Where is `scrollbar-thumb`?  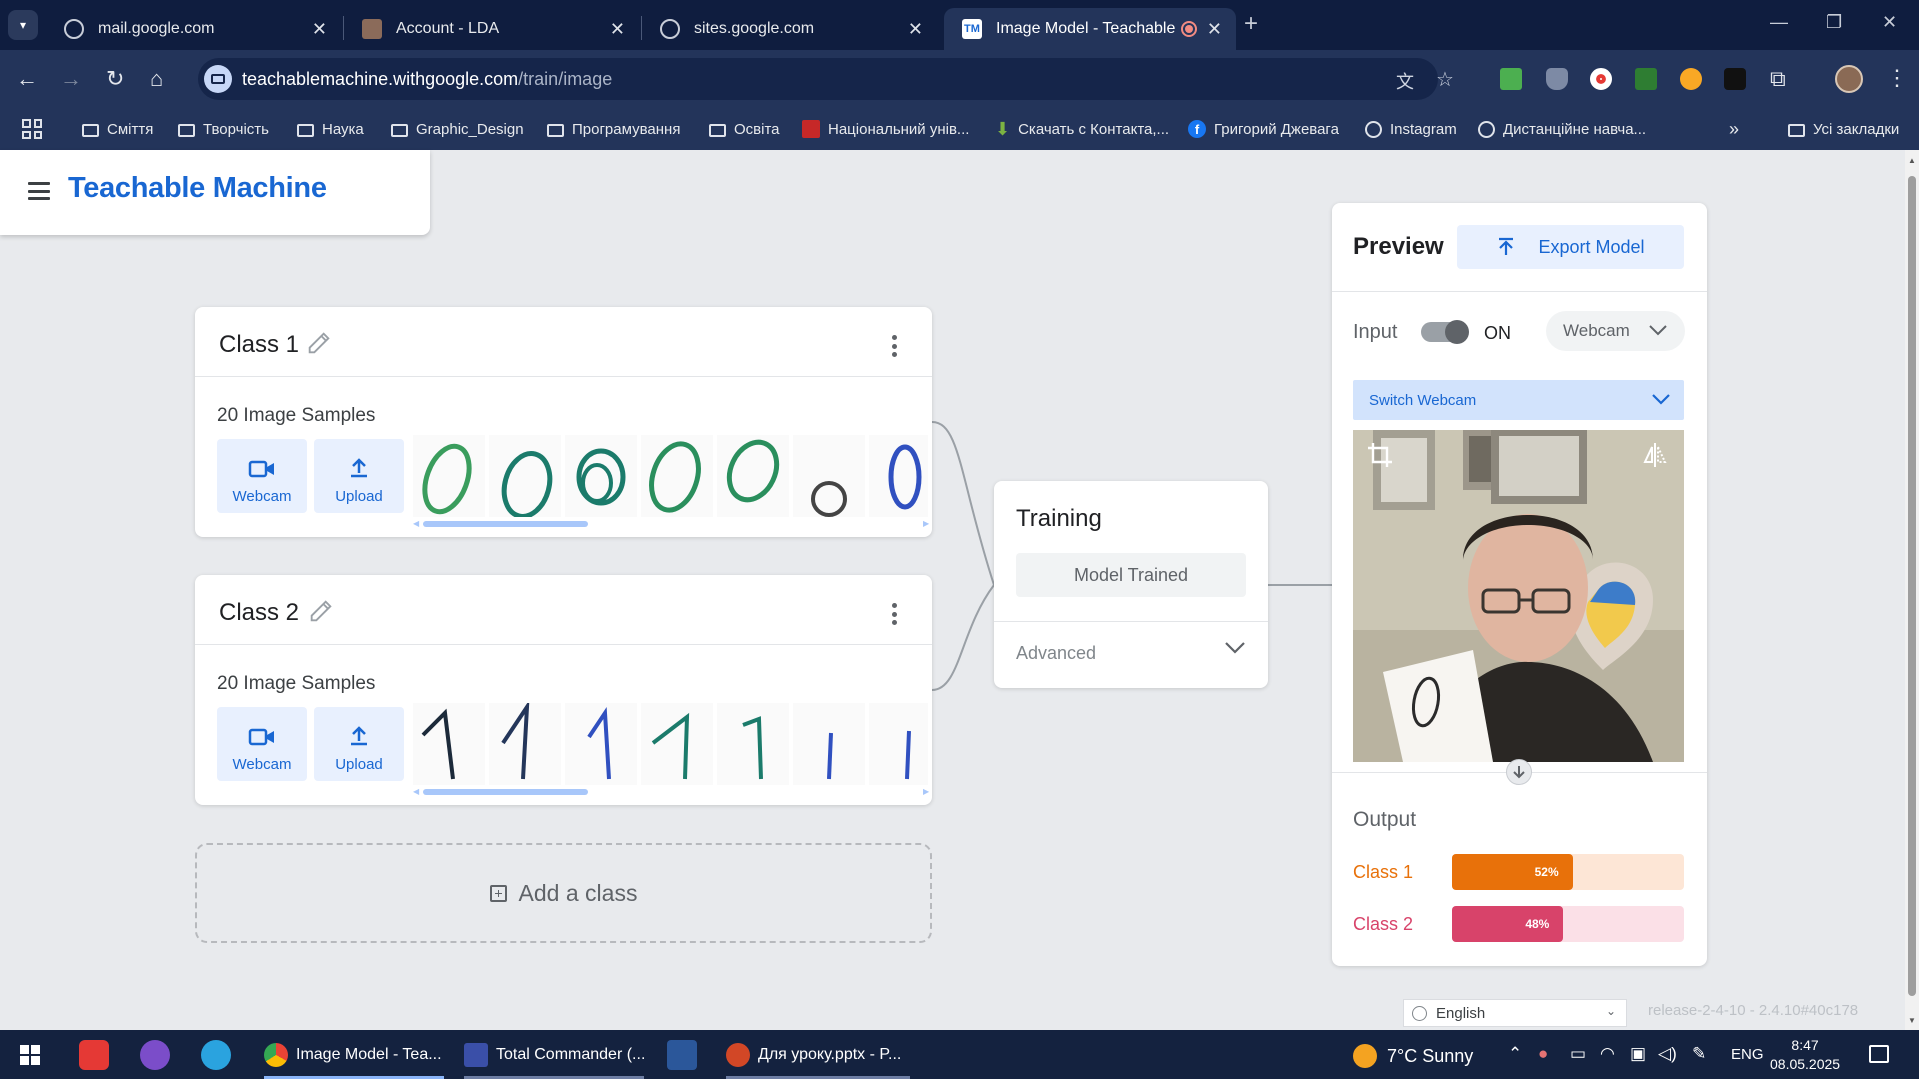
scrollbar-thumb is located at coordinates (1912, 586).